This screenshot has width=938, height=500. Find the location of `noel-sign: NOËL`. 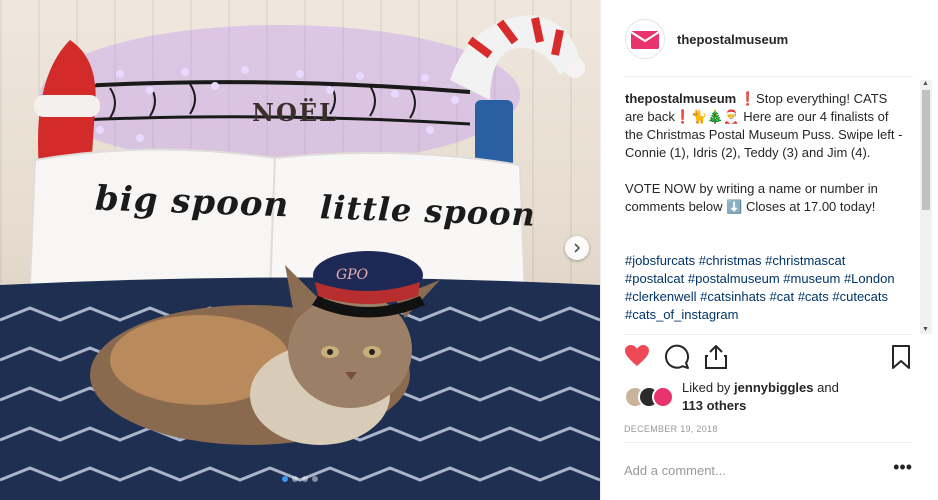

noel-sign: NOËL is located at coordinates (295, 112).